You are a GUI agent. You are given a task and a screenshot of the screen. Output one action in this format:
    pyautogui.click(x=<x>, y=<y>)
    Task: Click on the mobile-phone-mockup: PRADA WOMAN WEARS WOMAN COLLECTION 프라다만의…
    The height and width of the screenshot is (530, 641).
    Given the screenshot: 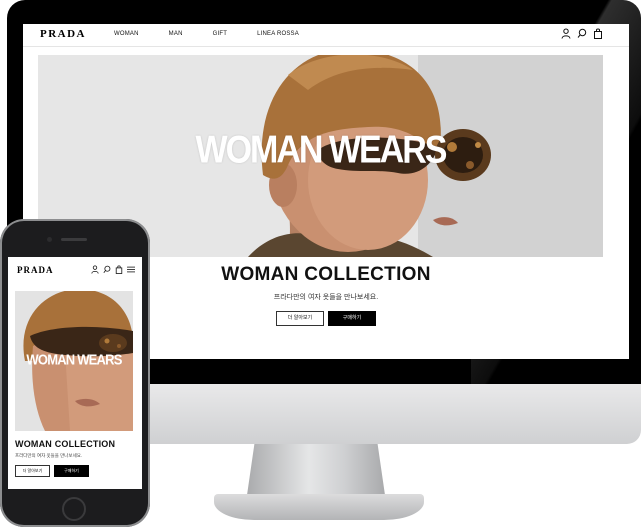 What is the action you would take?
    pyautogui.click(x=75, y=373)
    